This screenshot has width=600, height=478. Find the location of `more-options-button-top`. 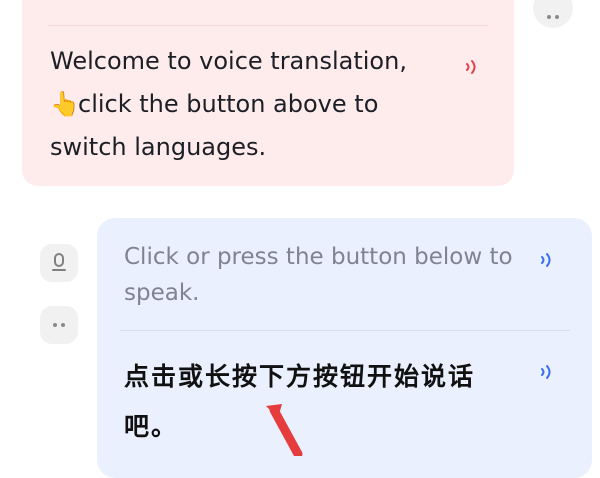

more-options-button-top is located at coordinates (553, 14).